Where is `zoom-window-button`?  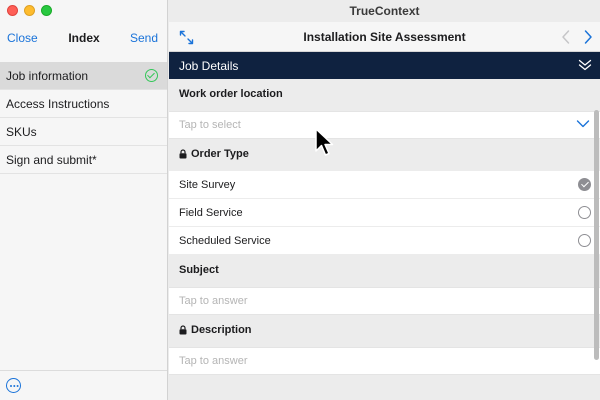
zoom-window-button is located at coordinates (46, 10).